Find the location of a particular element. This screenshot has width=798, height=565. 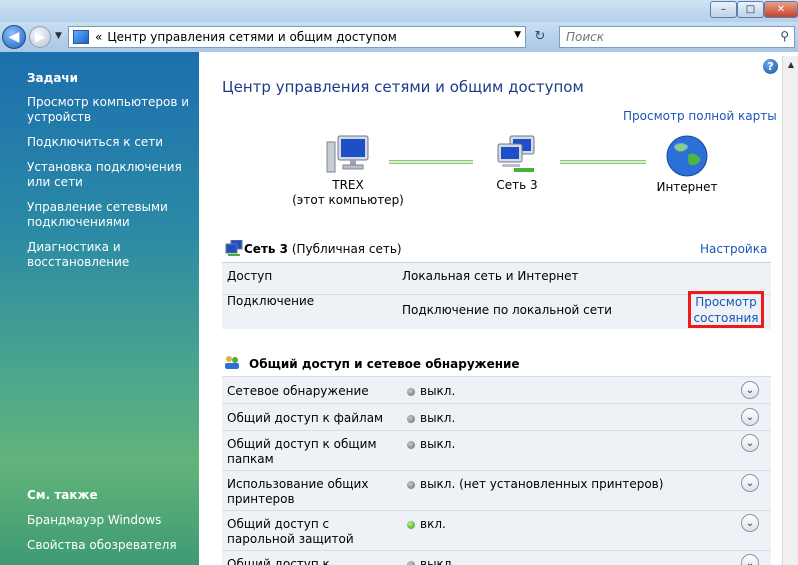

access-label: Доступ is located at coordinates (250, 276).